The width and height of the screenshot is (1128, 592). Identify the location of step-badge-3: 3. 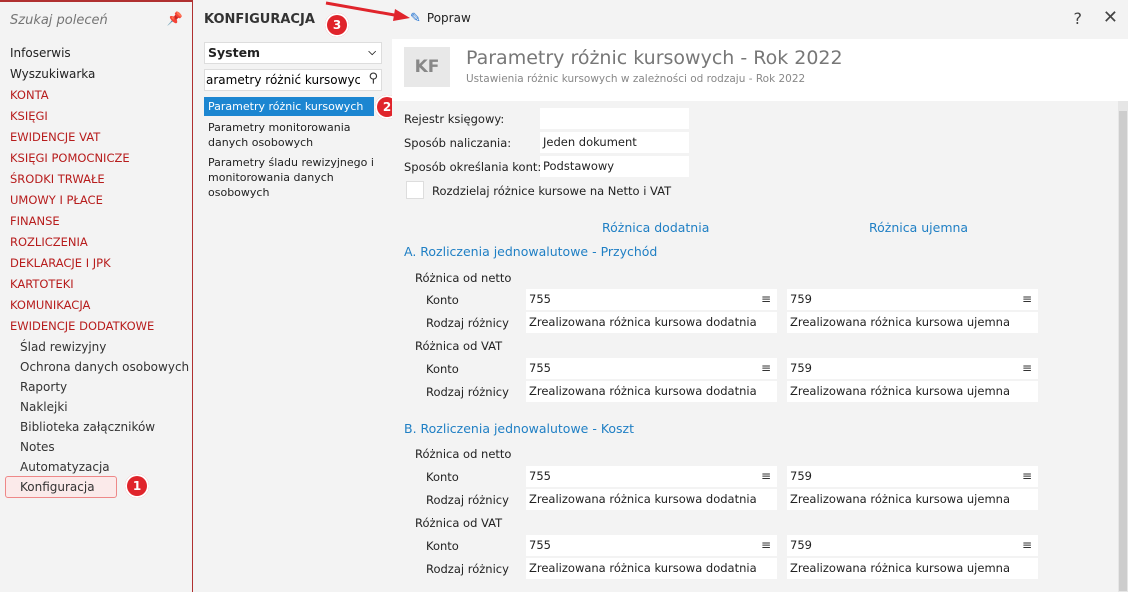
(337, 25).